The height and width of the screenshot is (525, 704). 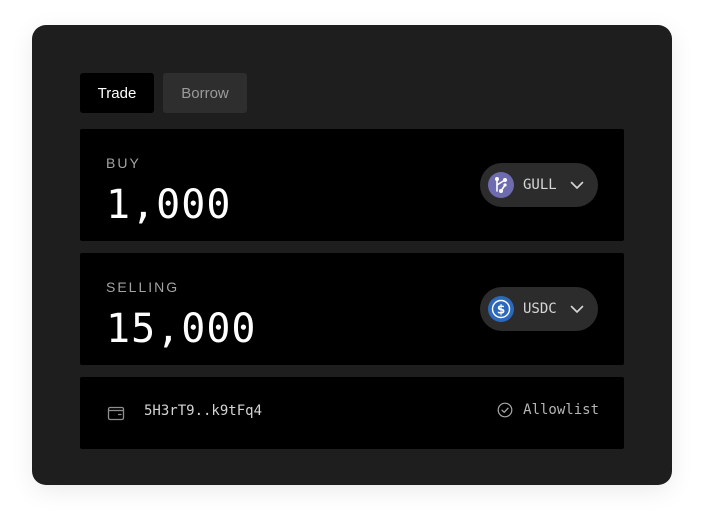 I want to click on wallet-address: 5H3rT9..k9tFq4, so click(x=203, y=411).